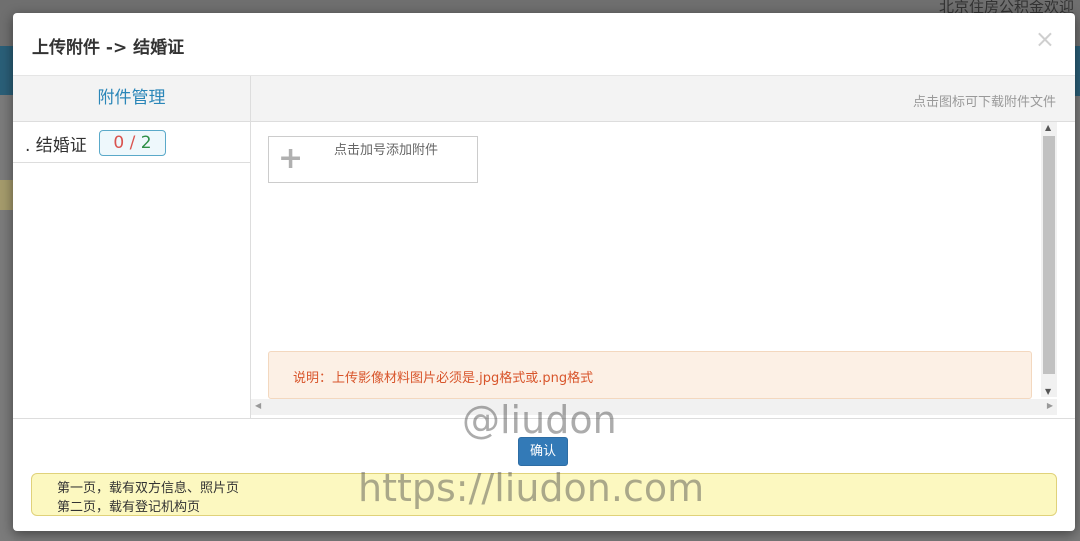 This screenshot has width=1080, height=541. I want to click on attachment-category-item-marriage-certificate: . 结婚证 0 / 2, so click(131, 142).